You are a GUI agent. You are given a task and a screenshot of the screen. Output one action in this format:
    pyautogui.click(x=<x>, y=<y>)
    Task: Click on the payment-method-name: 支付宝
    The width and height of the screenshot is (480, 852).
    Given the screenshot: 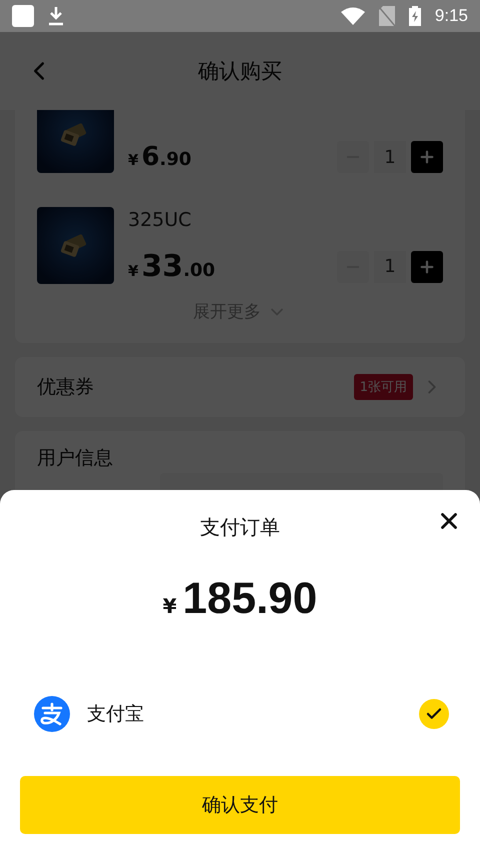 What is the action you would take?
    pyautogui.click(x=116, y=714)
    